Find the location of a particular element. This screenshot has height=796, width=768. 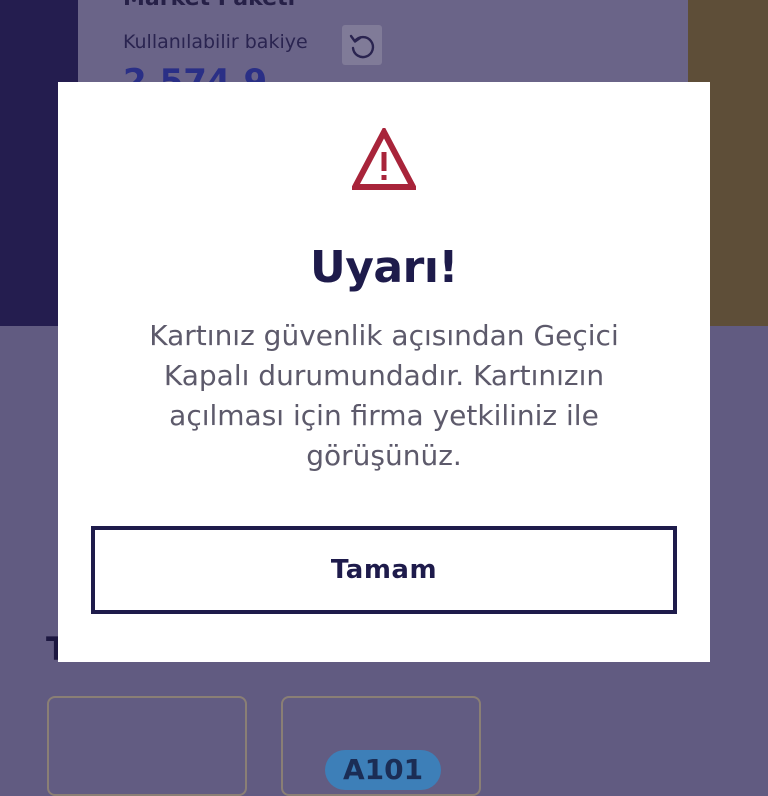

ok-button: Tamam is located at coordinates (384, 570).